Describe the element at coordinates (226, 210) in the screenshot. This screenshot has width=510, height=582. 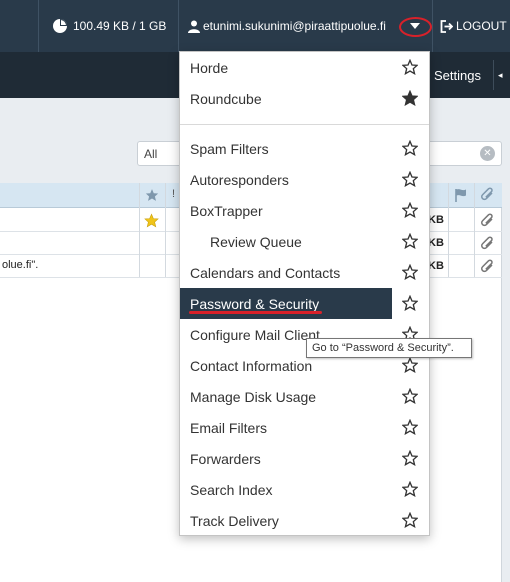
I see `menu-item-label: BoxTrapper` at that location.